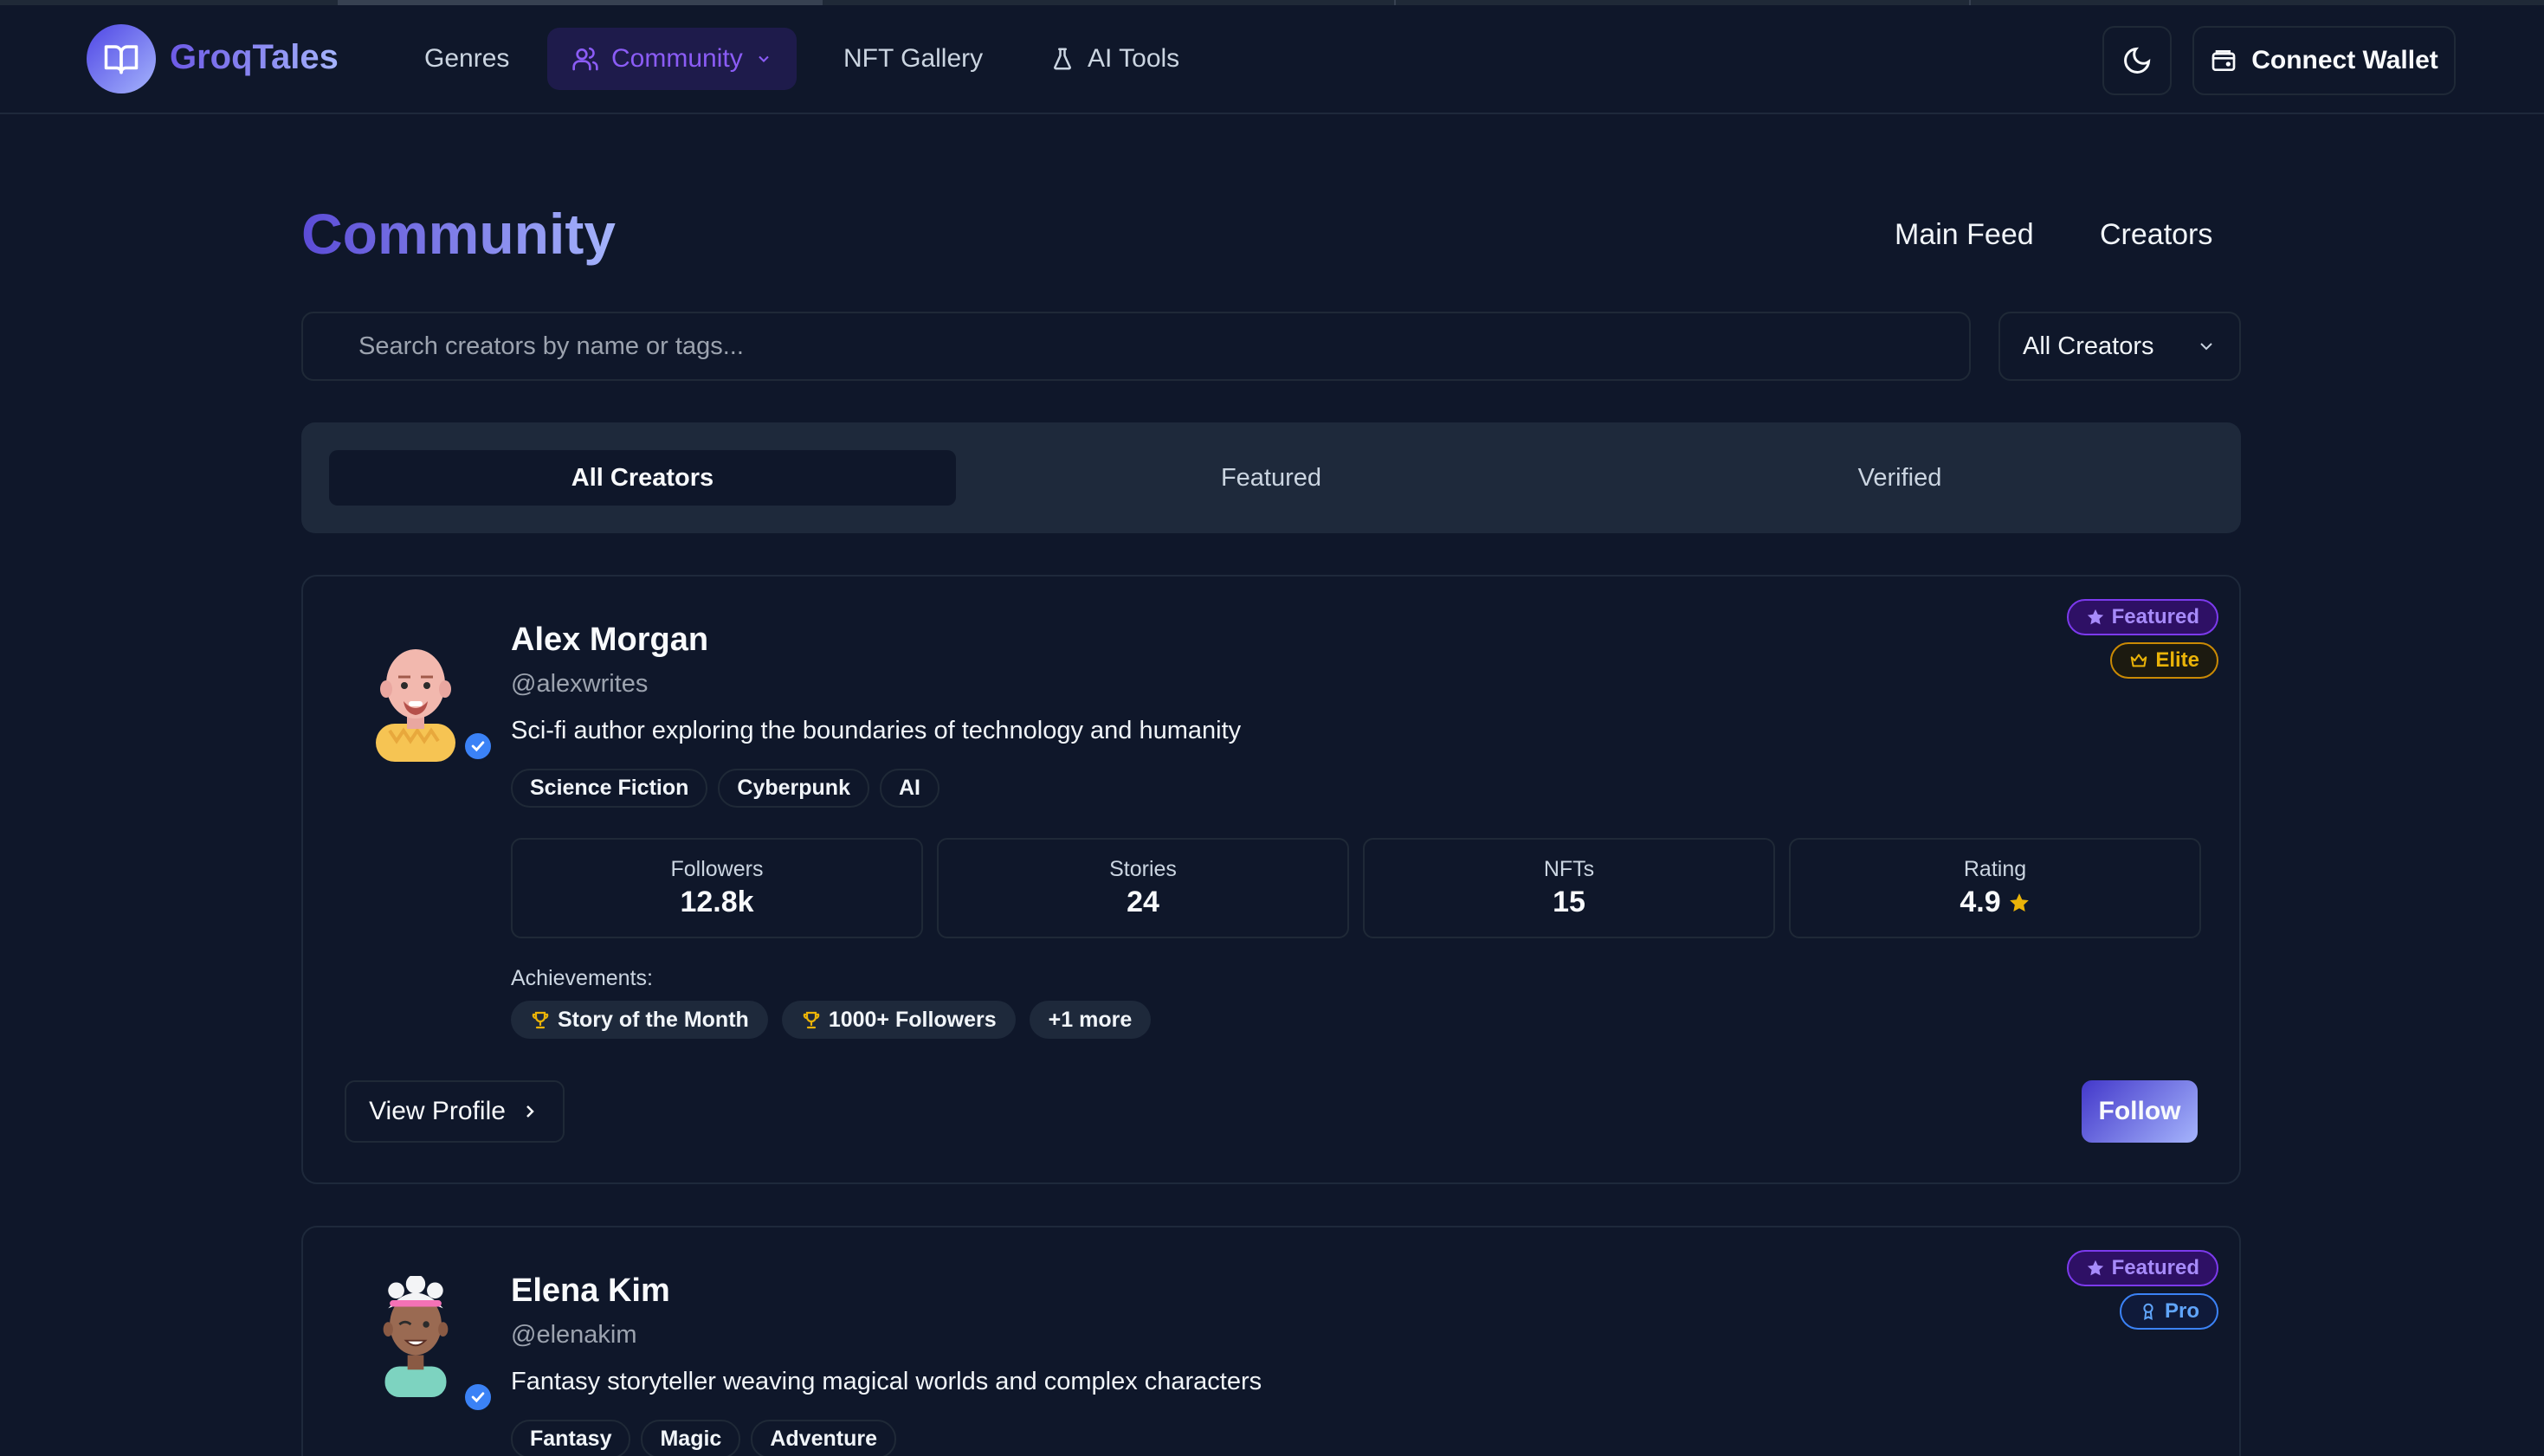 This screenshot has width=2544, height=1456. What do you see at coordinates (459, 234) in the screenshot?
I see `page-title: Community` at bounding box center [459, 234].